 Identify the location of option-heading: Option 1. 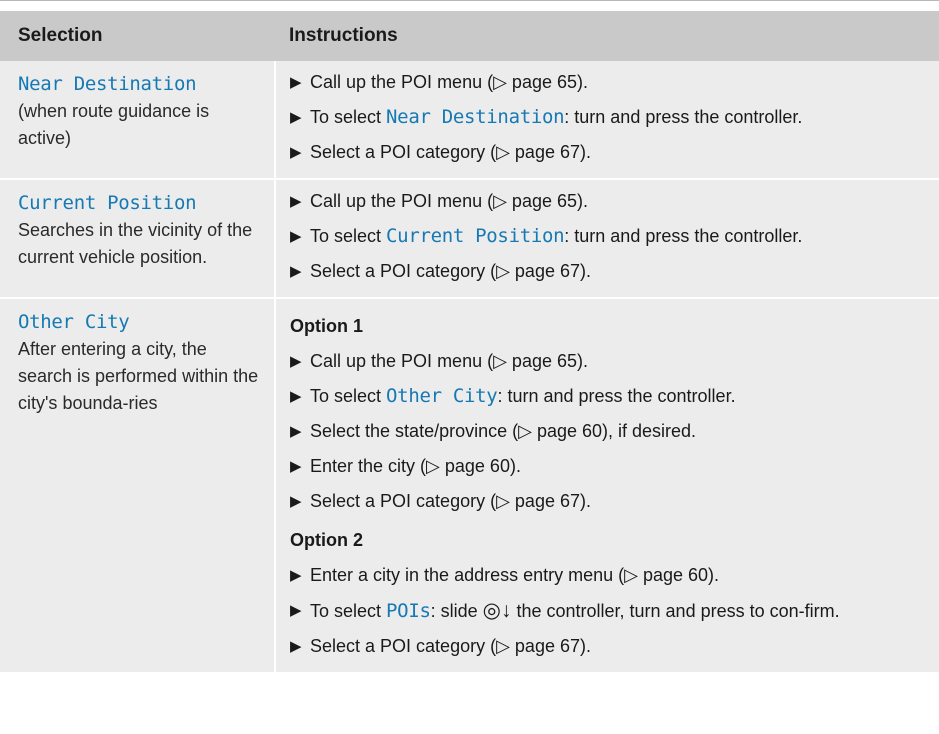
(326, 326).